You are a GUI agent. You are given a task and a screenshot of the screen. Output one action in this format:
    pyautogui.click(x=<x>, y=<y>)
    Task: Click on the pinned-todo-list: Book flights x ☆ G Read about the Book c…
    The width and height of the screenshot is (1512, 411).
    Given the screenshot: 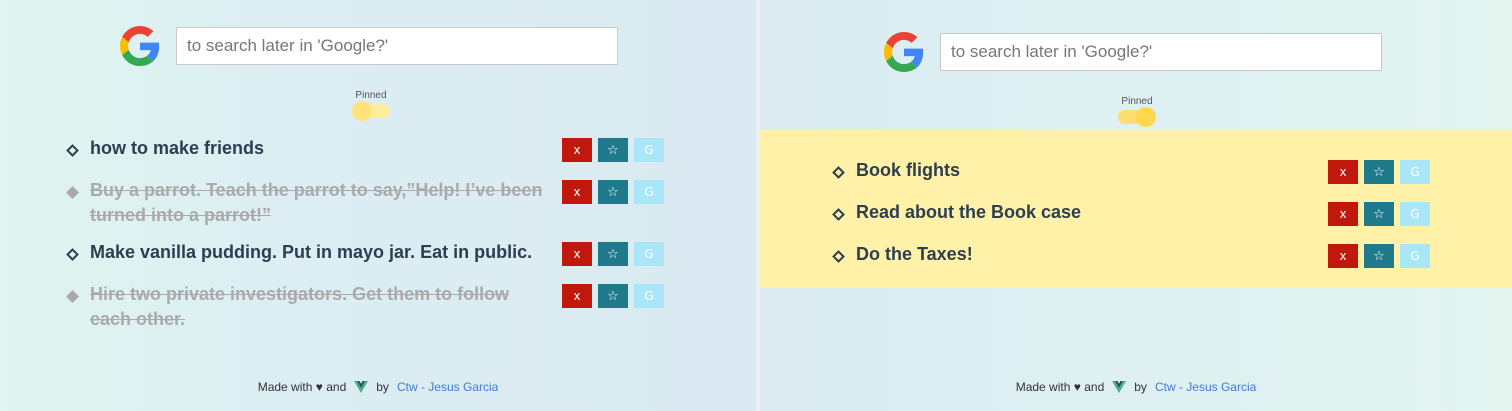 What is the action you would take?
    pyautogui.click(x=1143, y=221)
    